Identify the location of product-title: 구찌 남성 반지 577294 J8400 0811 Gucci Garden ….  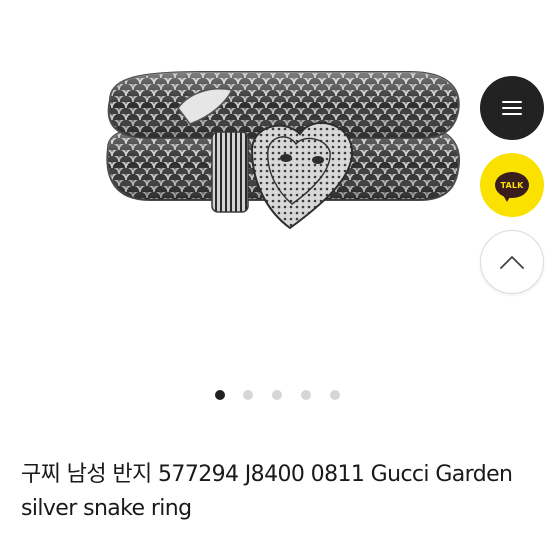
(267, 491).